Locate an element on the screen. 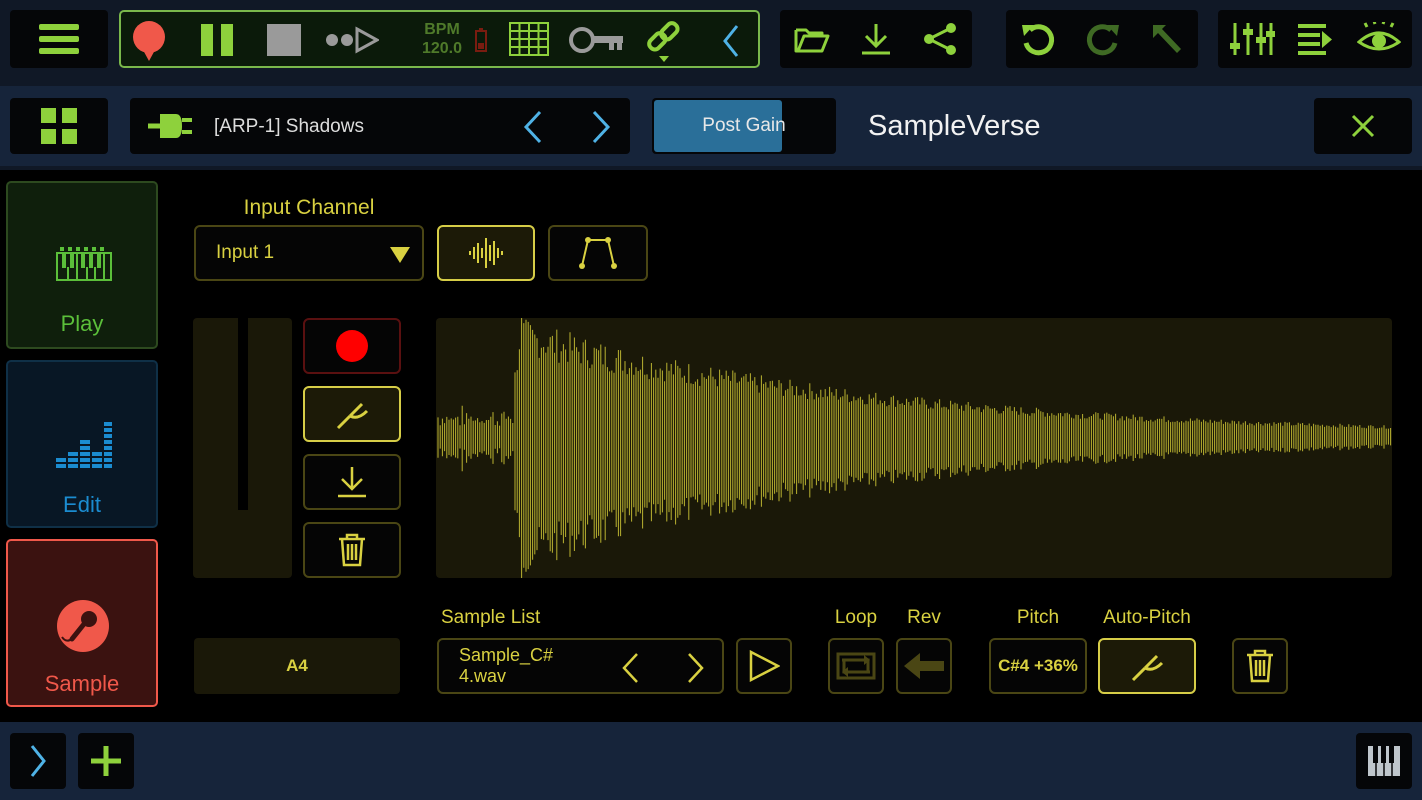  mode-tab-edit: Edit is located at coordinates (82, 444).